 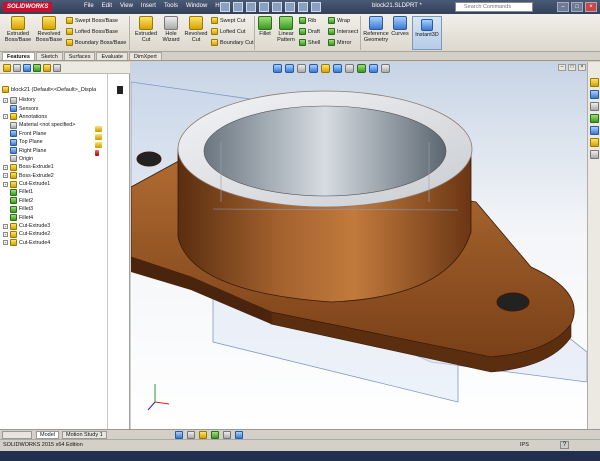 What do you see at coordinates (126, 6) in the screenshot?
I see `menu-view: View` at bounding box center [126, 6].